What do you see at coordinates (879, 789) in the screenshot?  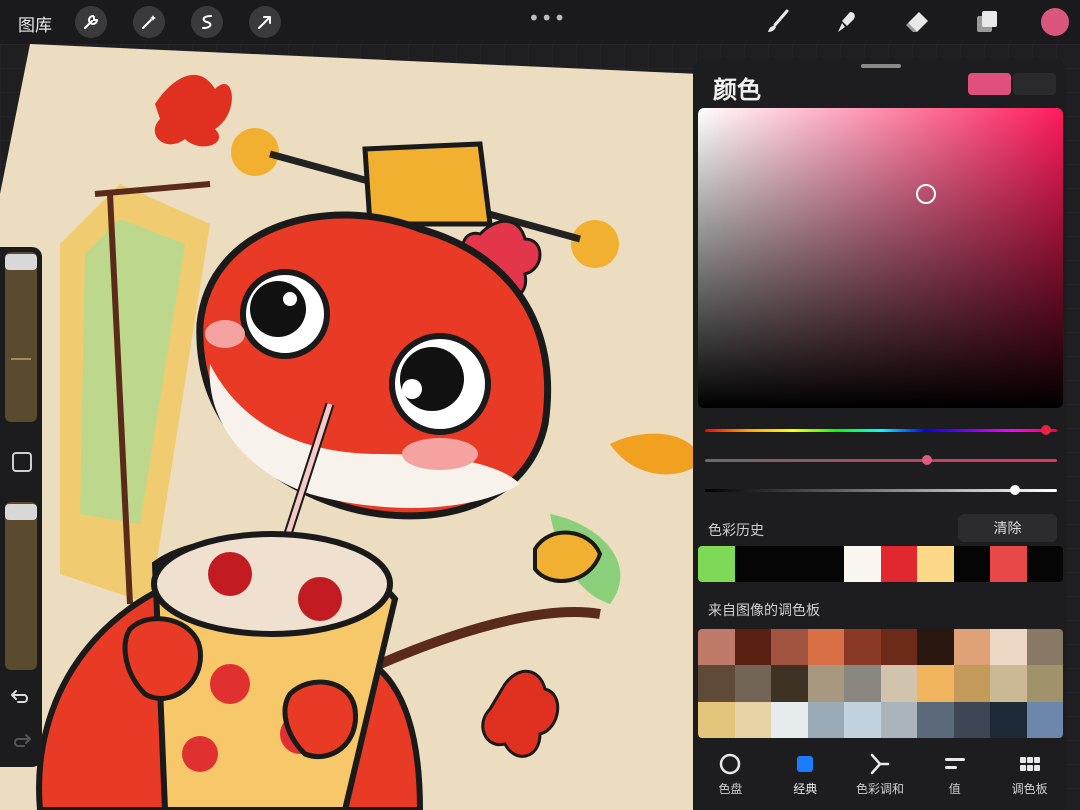 I see `tab-label: 色彩调和` at bounding box center [879, 789].